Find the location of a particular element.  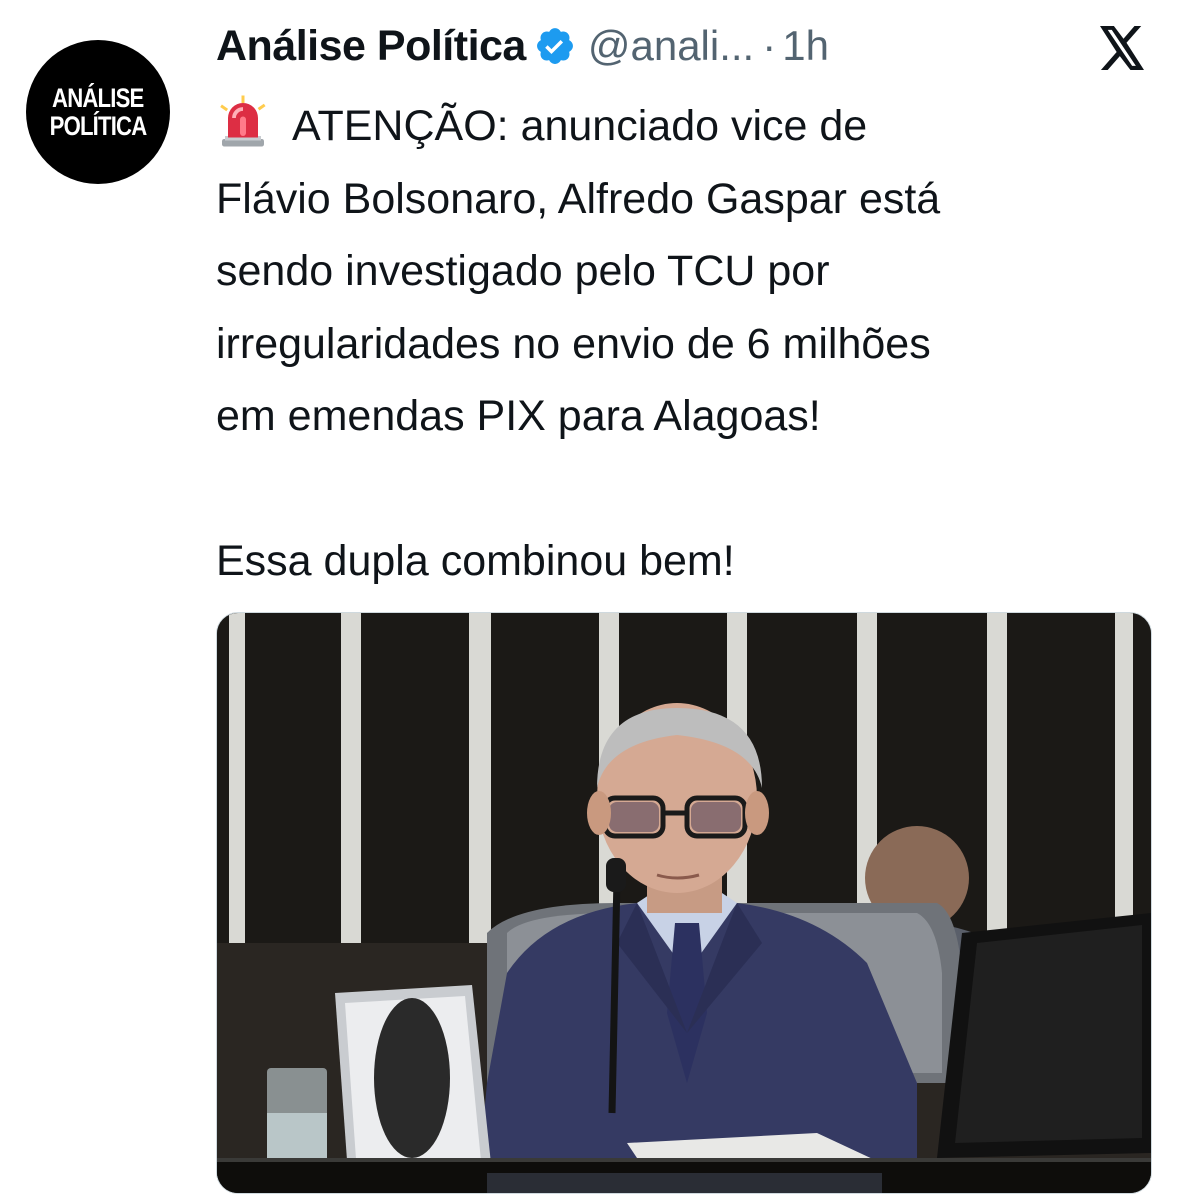

profile-avatar: ANÁLISE POLÍTICA is located at coordinates (98, 112).